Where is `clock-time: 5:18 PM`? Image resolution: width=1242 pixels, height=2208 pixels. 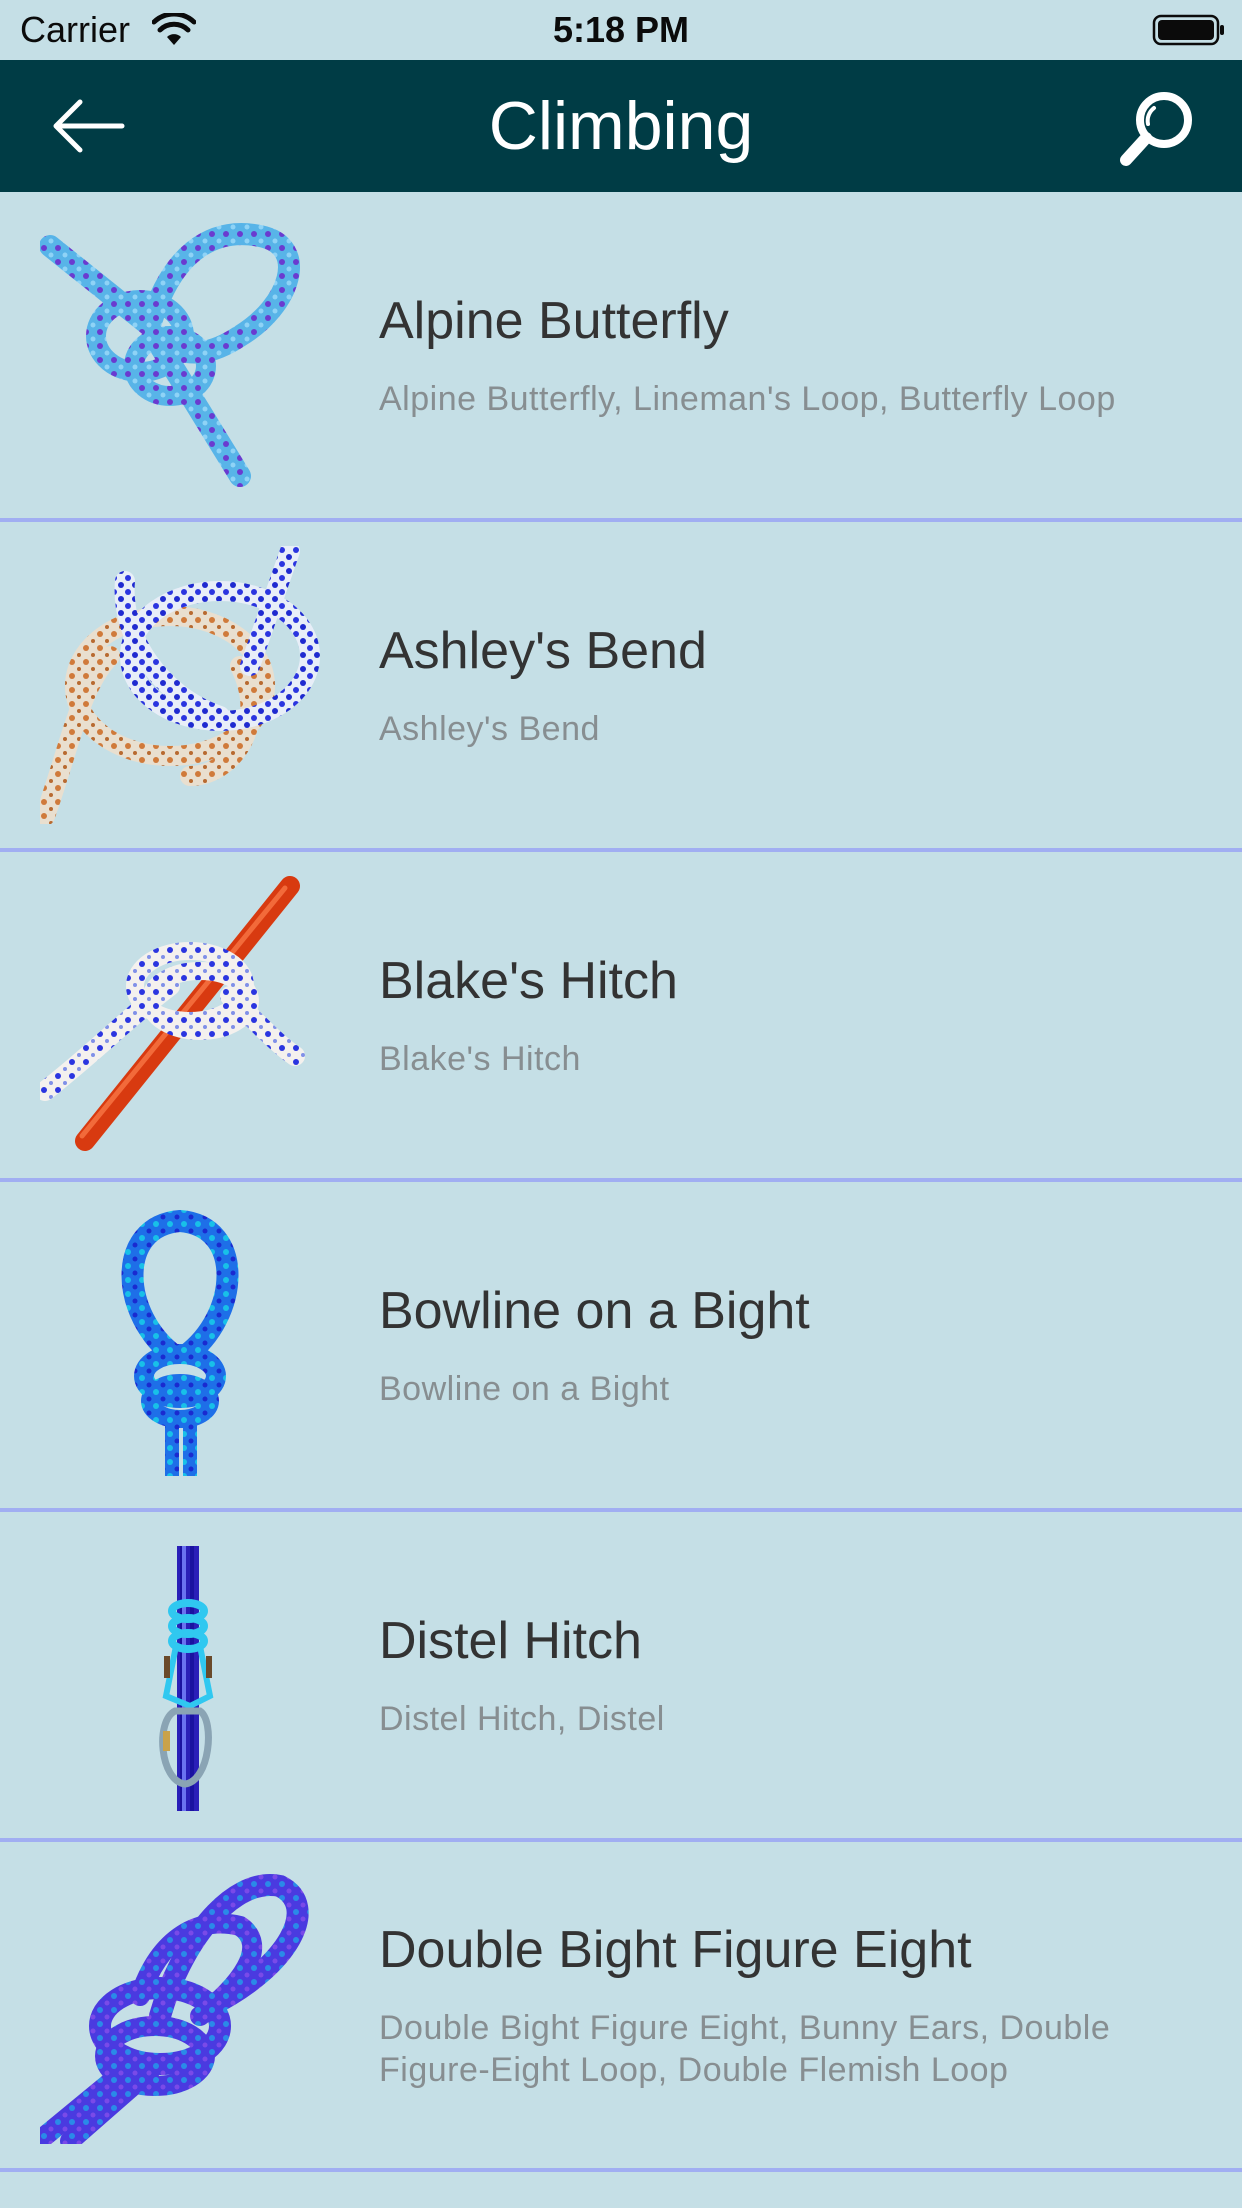 clock-time: 5:18 PM is located at coordinates (621, 29).